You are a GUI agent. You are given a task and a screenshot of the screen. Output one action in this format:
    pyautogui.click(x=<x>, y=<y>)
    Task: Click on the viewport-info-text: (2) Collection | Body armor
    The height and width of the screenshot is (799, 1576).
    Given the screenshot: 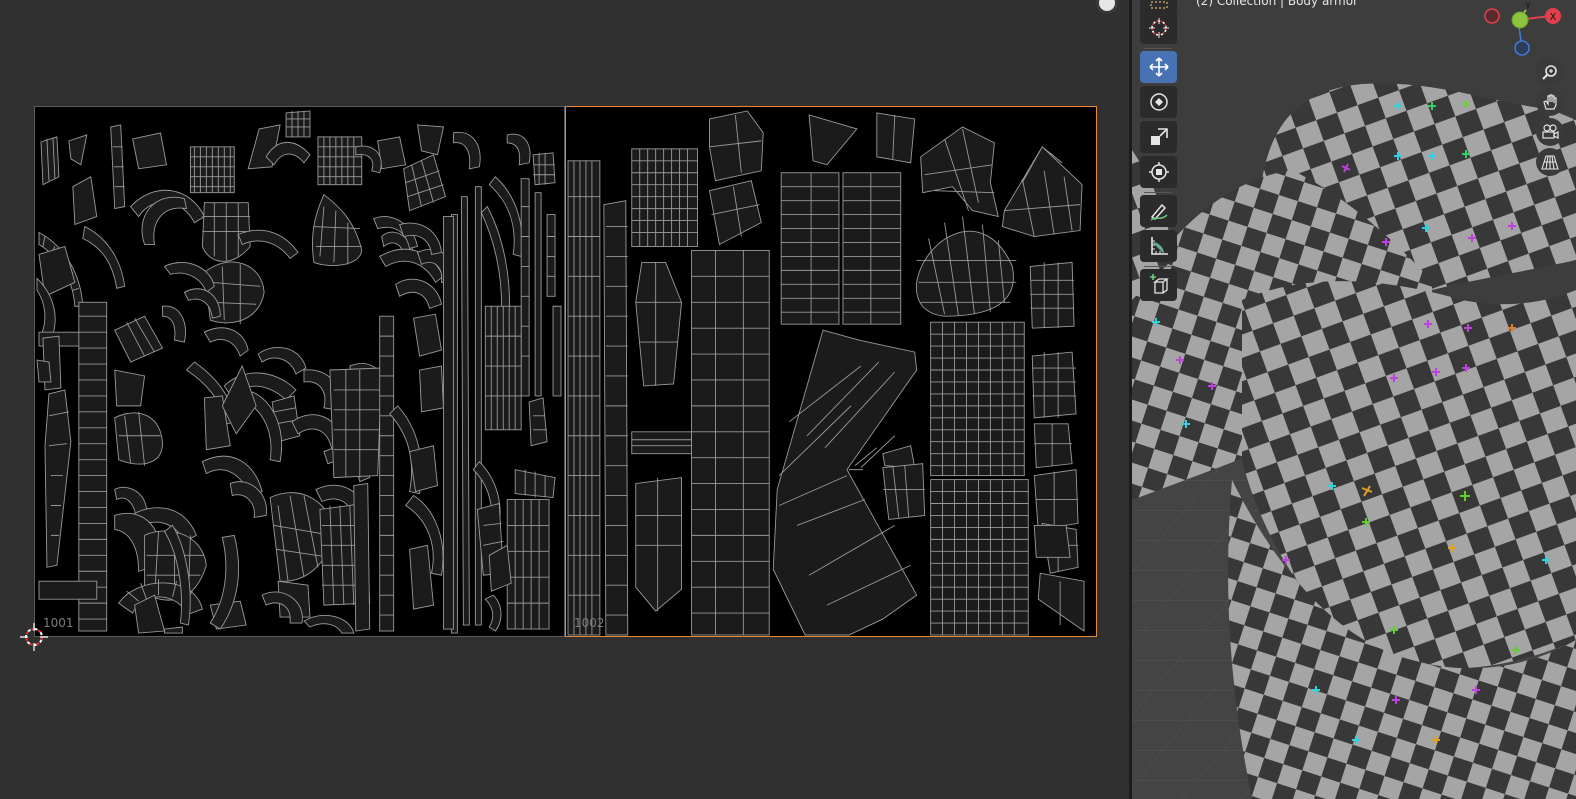 What is the action you would take?
    pyautogui.click(x=1277, y=4)
    